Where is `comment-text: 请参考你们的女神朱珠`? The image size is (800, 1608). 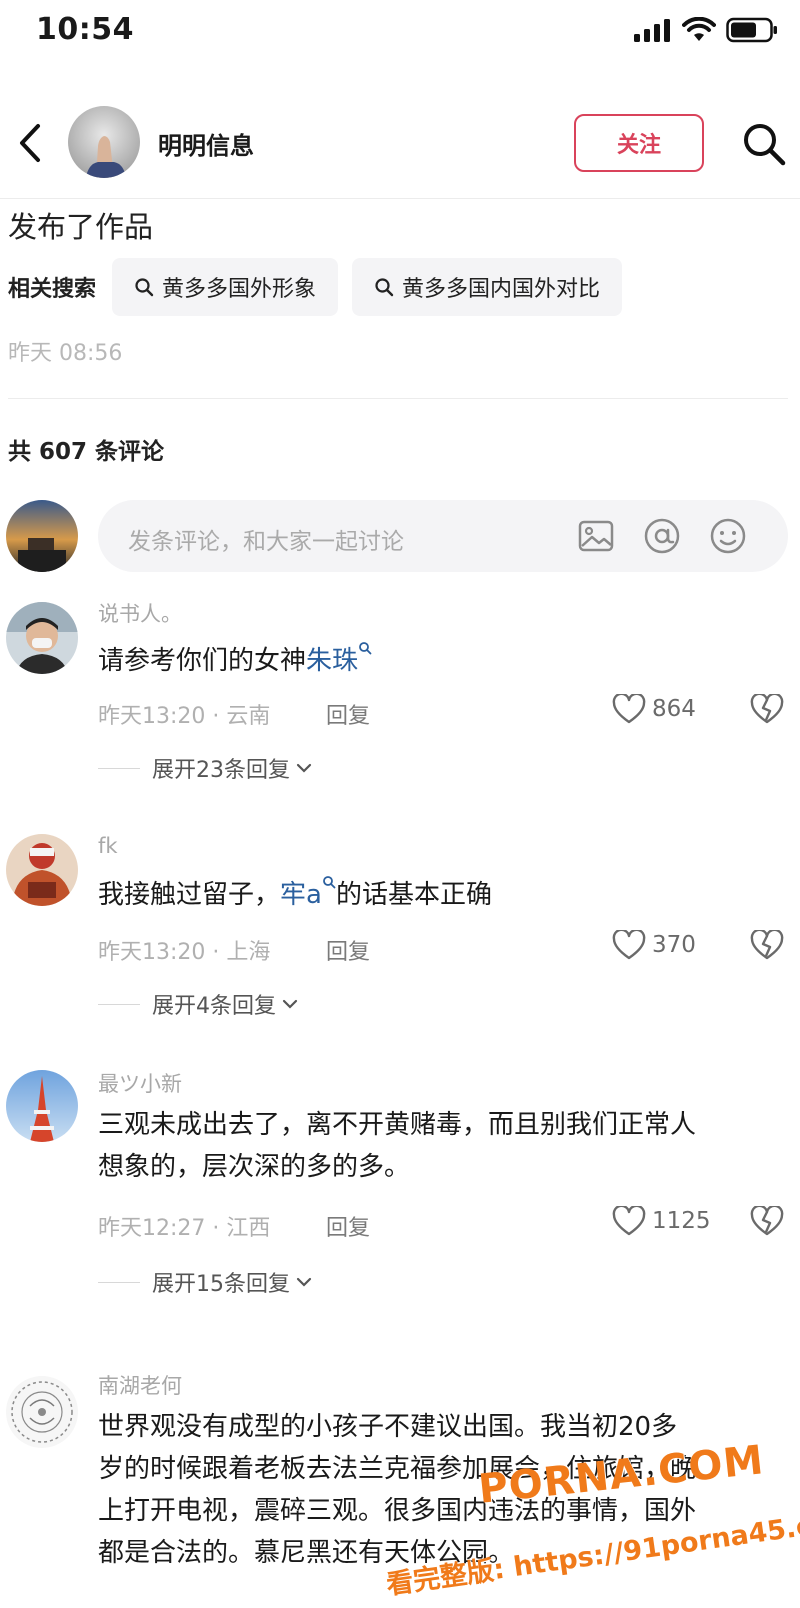 comment-text: 请参考你们的女神朱珠 is located at coordinates (443, 661).